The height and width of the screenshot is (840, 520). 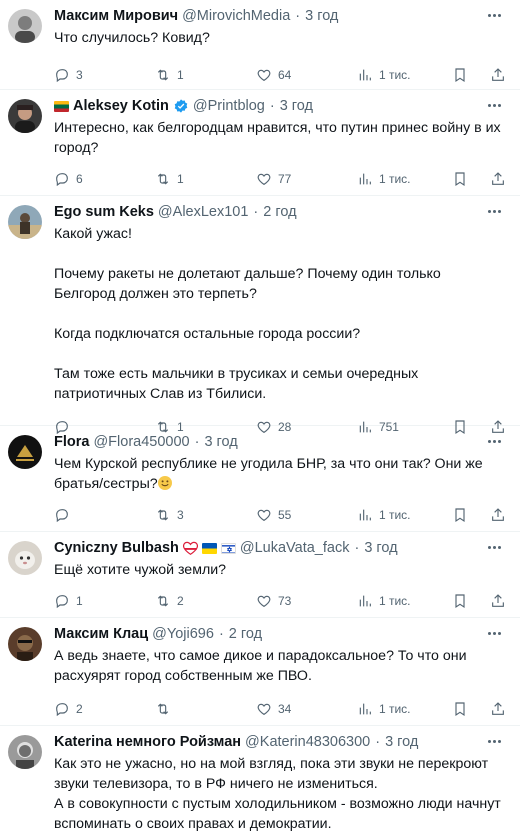 I want to click on reply-button: 3, so click(x=104, y=75).